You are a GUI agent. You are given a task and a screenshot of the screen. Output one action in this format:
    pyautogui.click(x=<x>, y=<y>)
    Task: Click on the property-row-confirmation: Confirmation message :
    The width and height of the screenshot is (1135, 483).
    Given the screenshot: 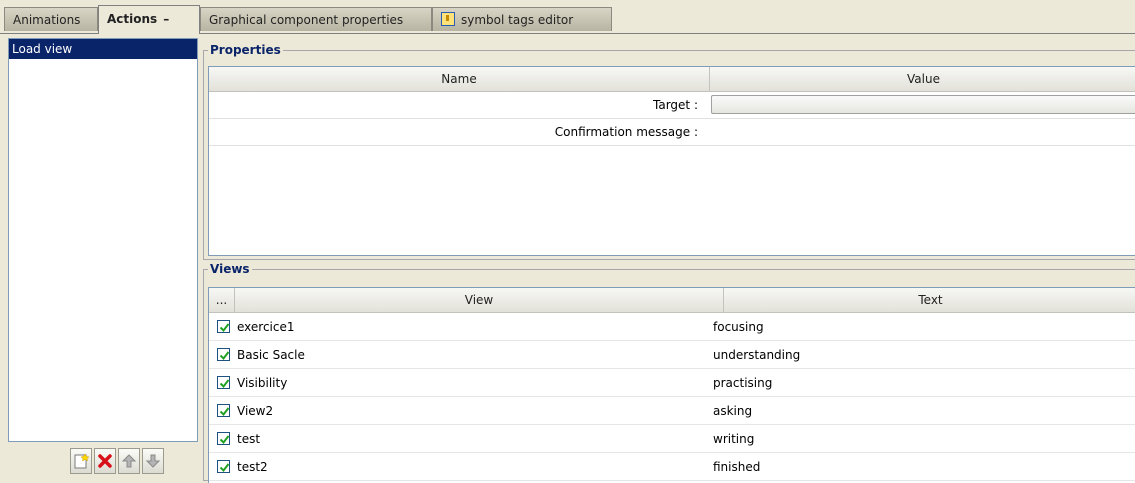 What is the action you would take?
    pyautogui.click(x=672, y=132)
    